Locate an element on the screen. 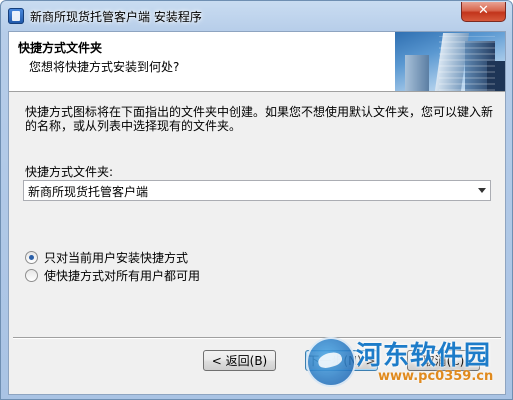  radio-unselected-icon is located at coordinates (31, 275).